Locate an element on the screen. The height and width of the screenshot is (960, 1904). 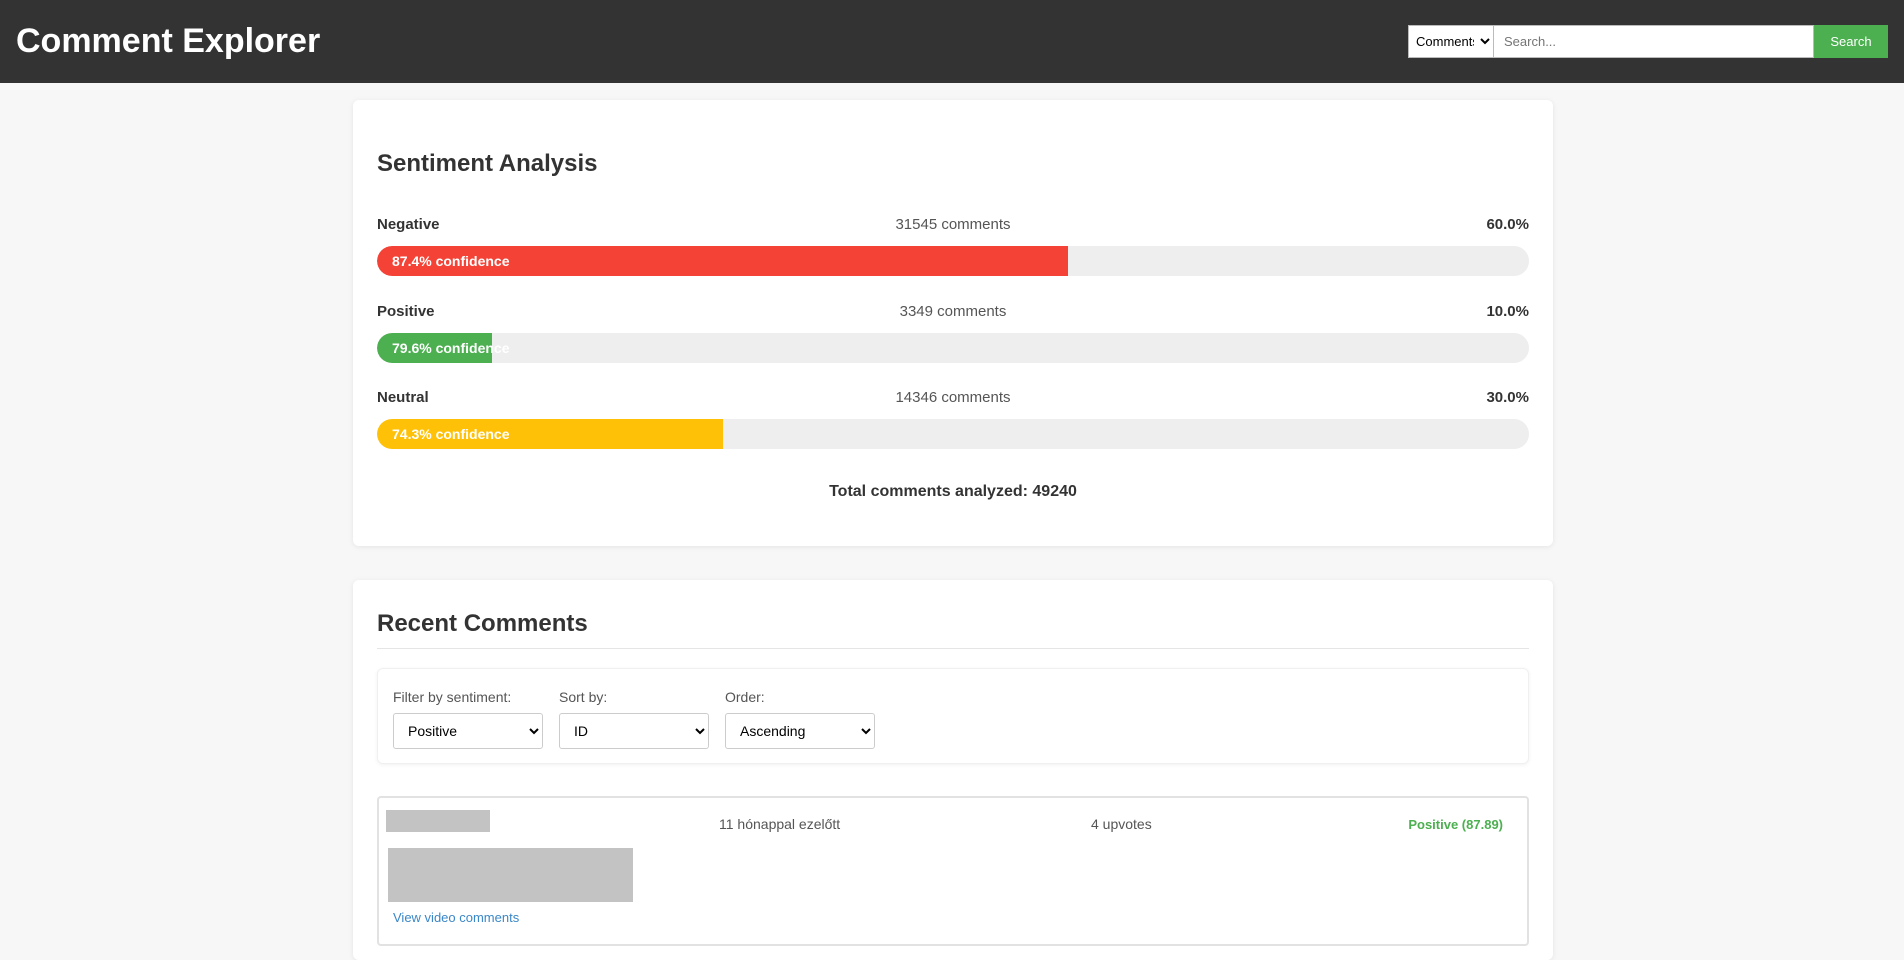
sentiment-bar-track: 74.3% confidence is located at coordinates (953, 434).